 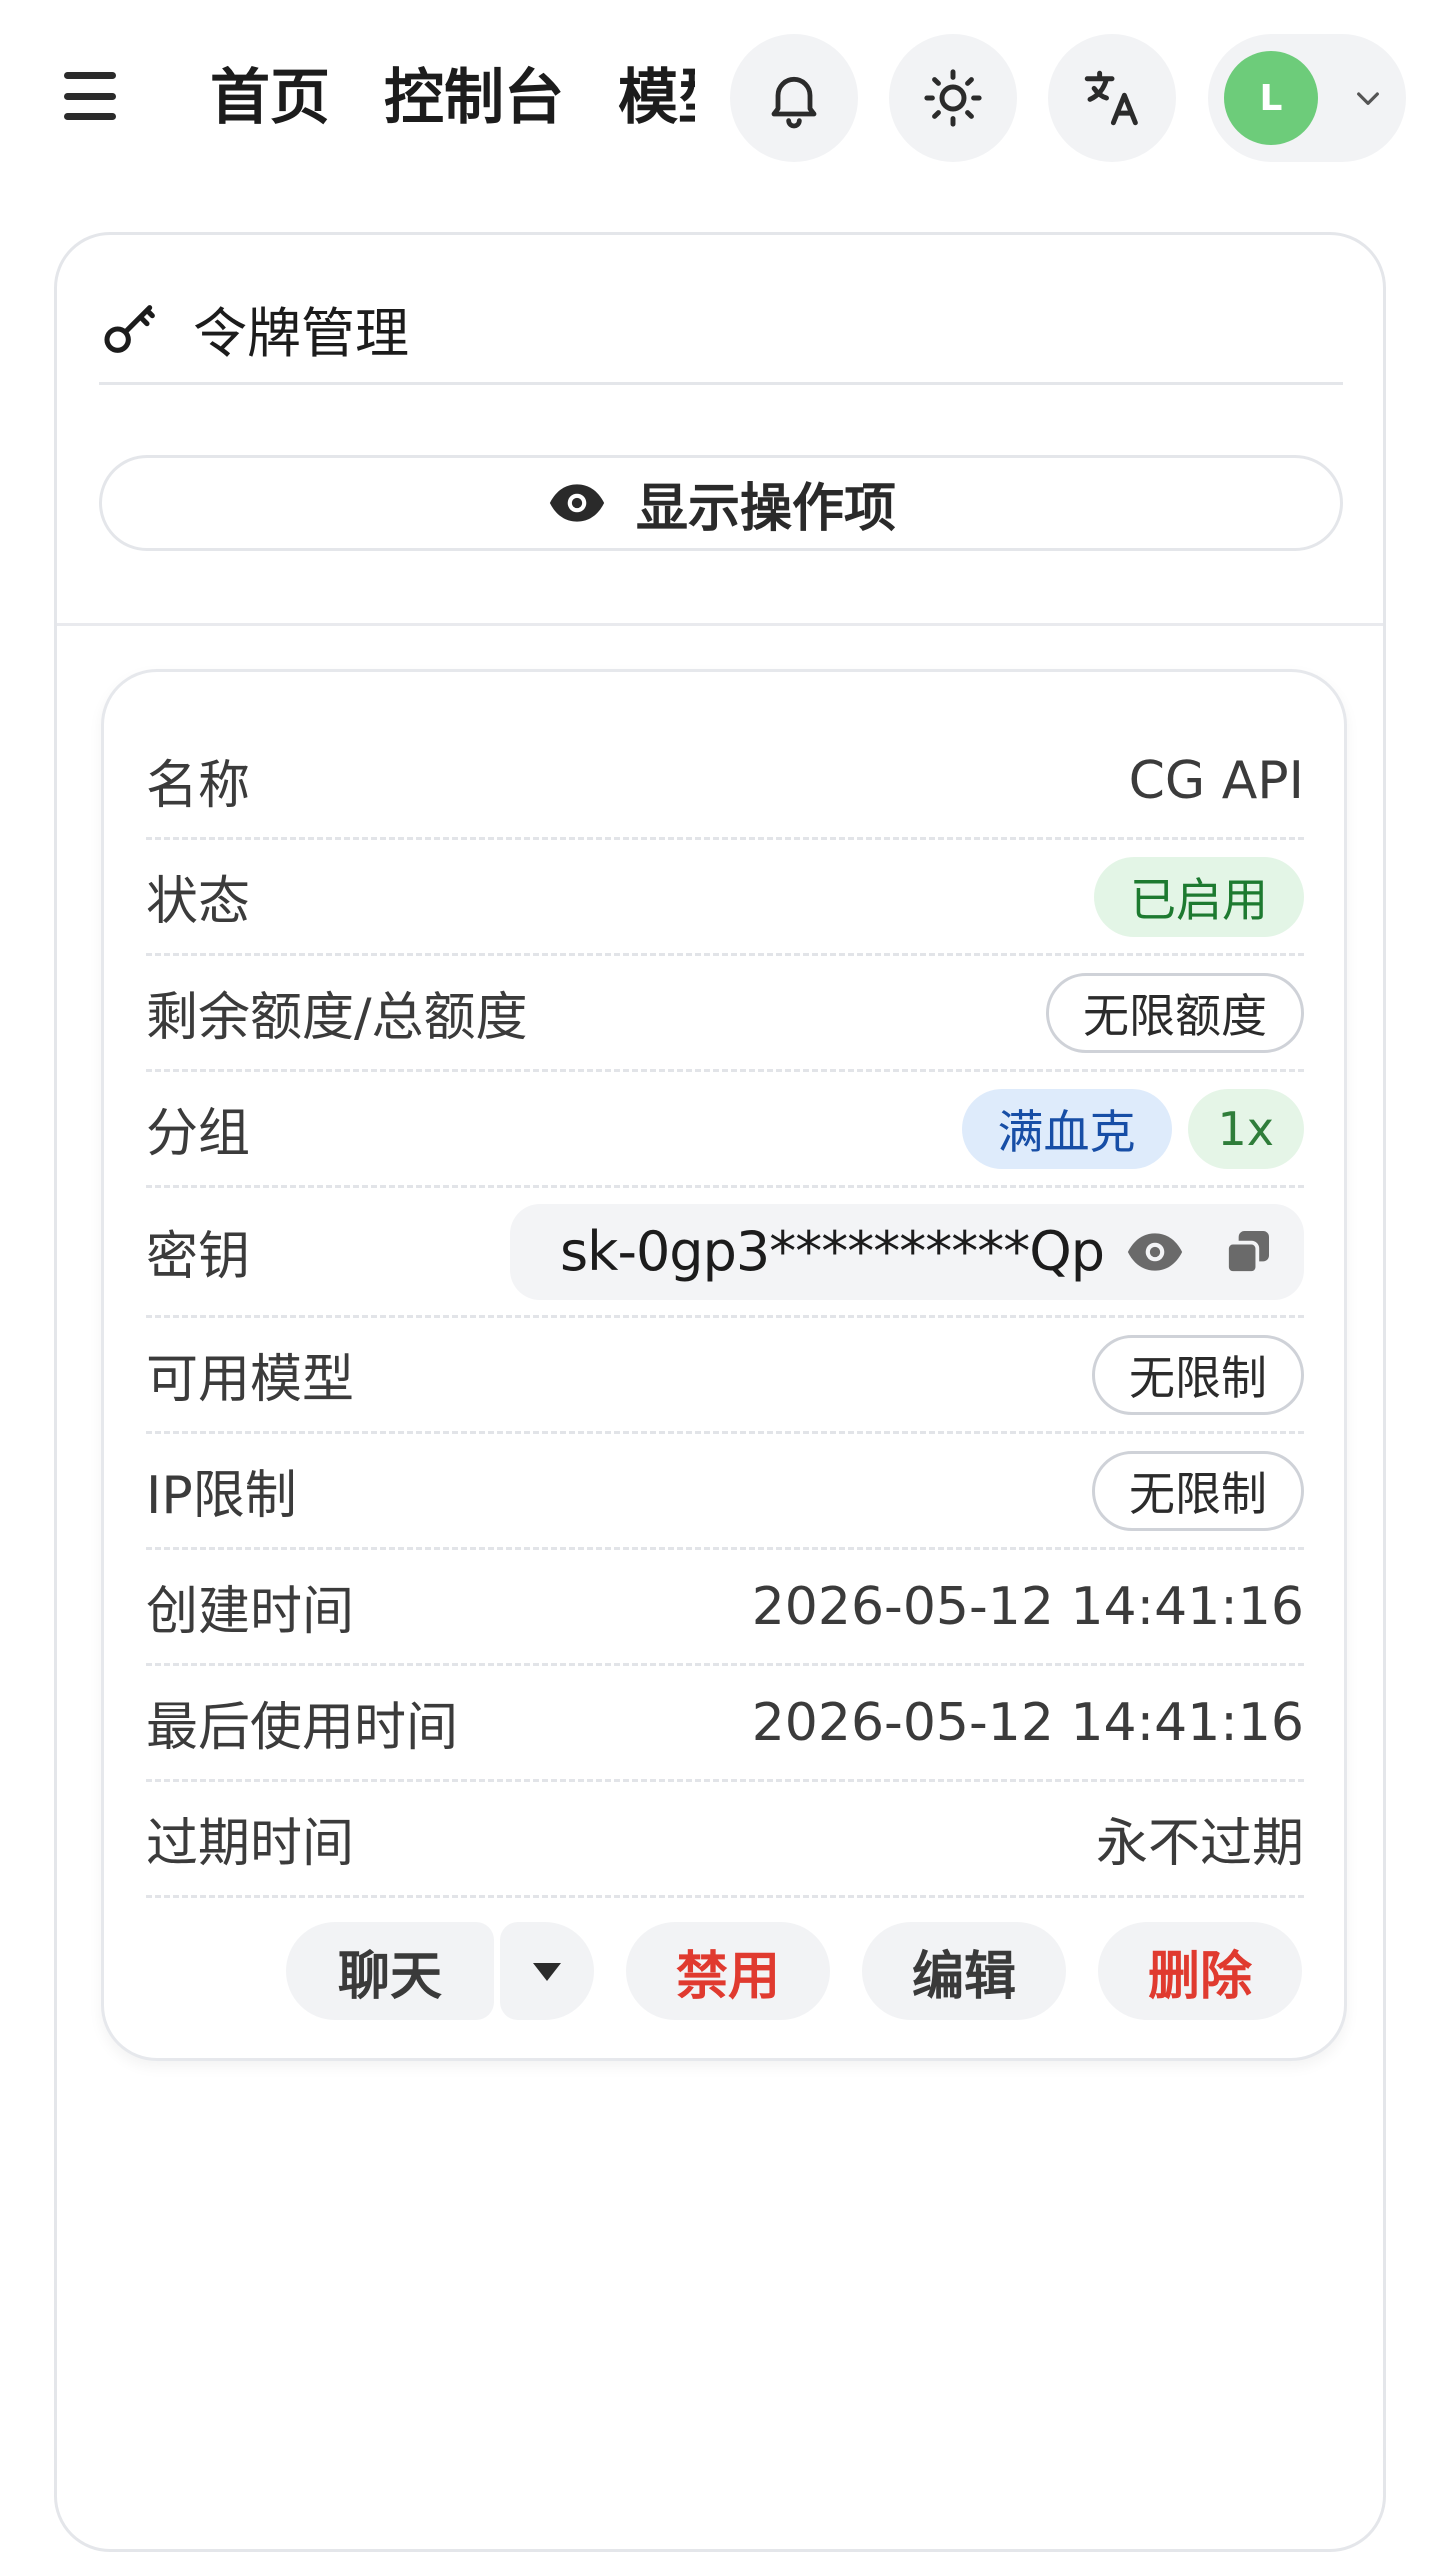 I want to click on models-badge: 无限制, so click(x=1198, y=1374).